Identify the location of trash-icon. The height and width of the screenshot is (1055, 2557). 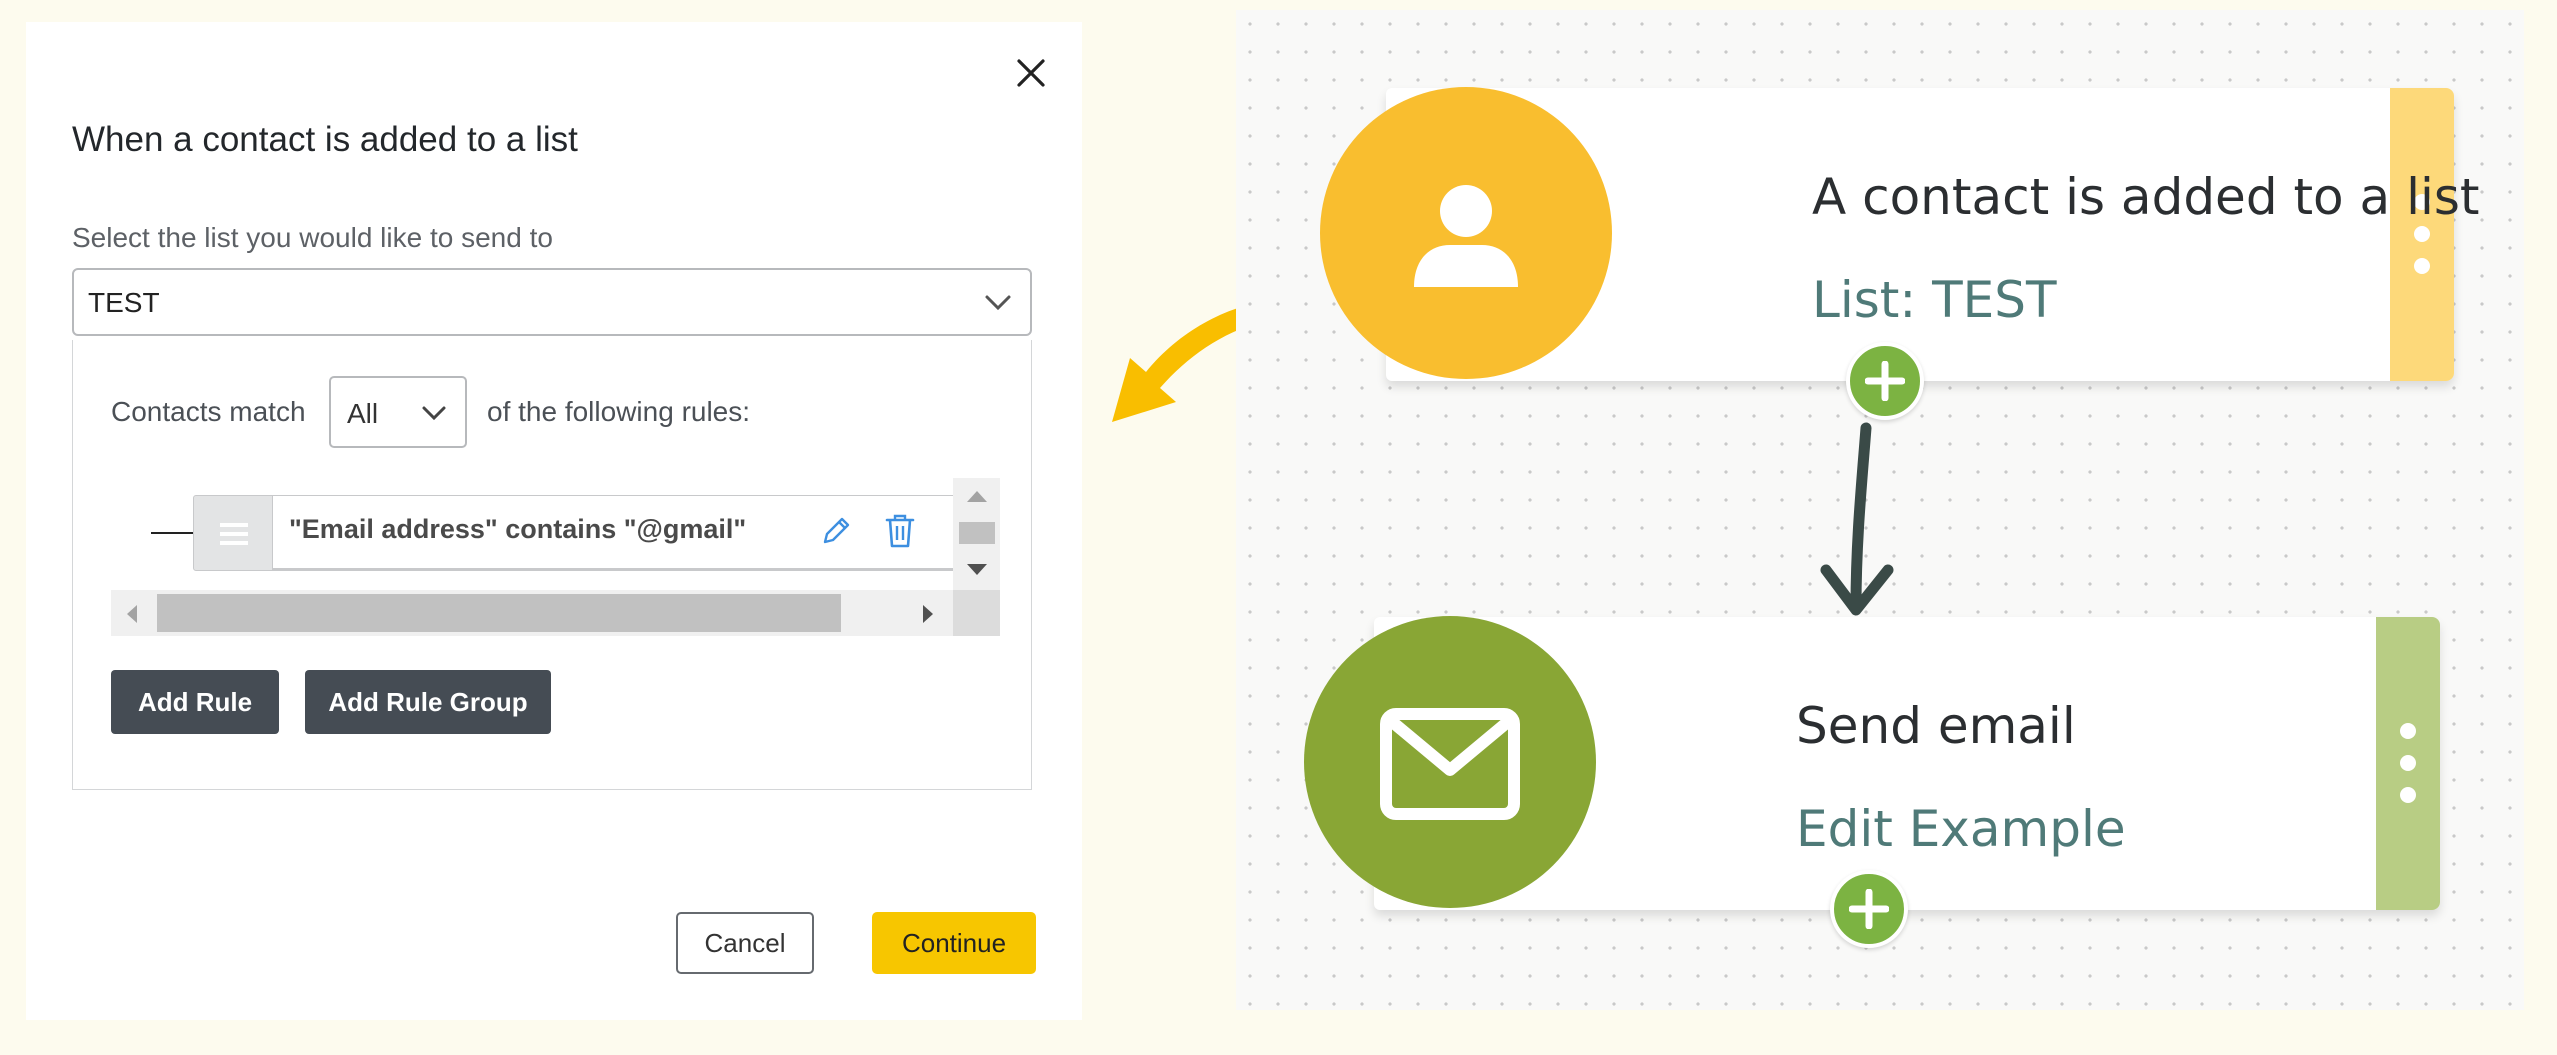
(900, 531).